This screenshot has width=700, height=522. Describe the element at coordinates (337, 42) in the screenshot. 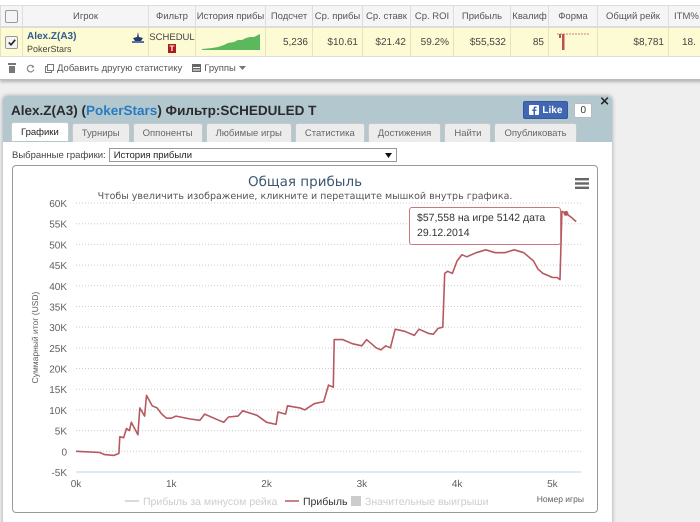

I see `table-cell: $10.61` at that location.